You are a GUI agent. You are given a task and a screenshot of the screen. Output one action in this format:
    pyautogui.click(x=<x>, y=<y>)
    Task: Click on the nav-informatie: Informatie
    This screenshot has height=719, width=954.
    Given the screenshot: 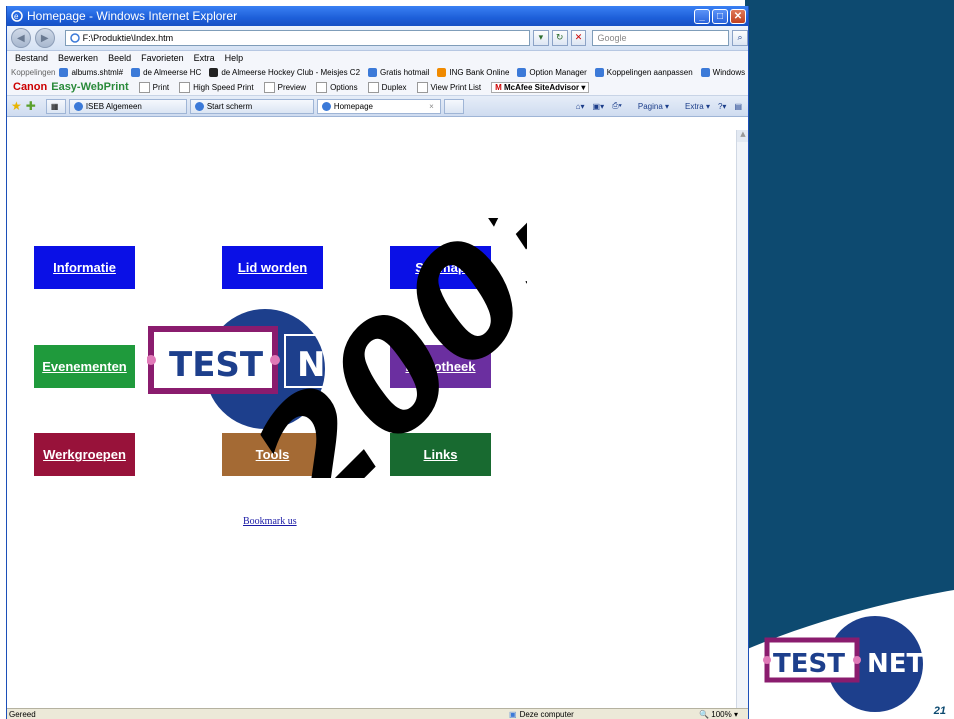 What is the action you would take?
    pyautogui.click(x=84, y=267)
    